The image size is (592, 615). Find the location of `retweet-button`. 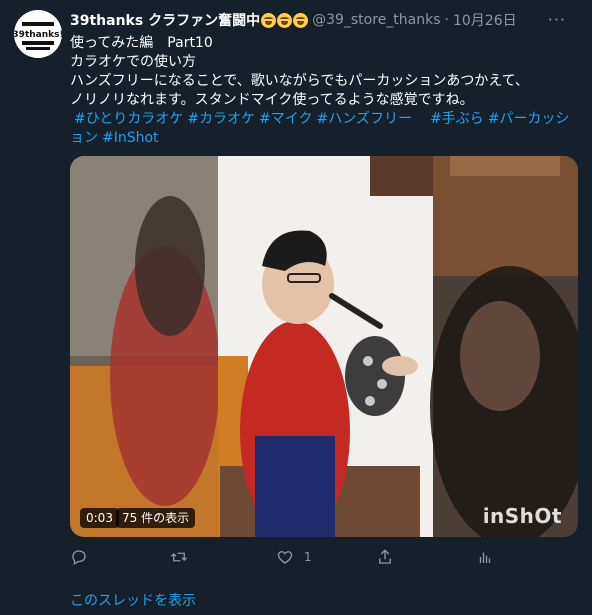

retweet-button is located at coordinates (184, 557).